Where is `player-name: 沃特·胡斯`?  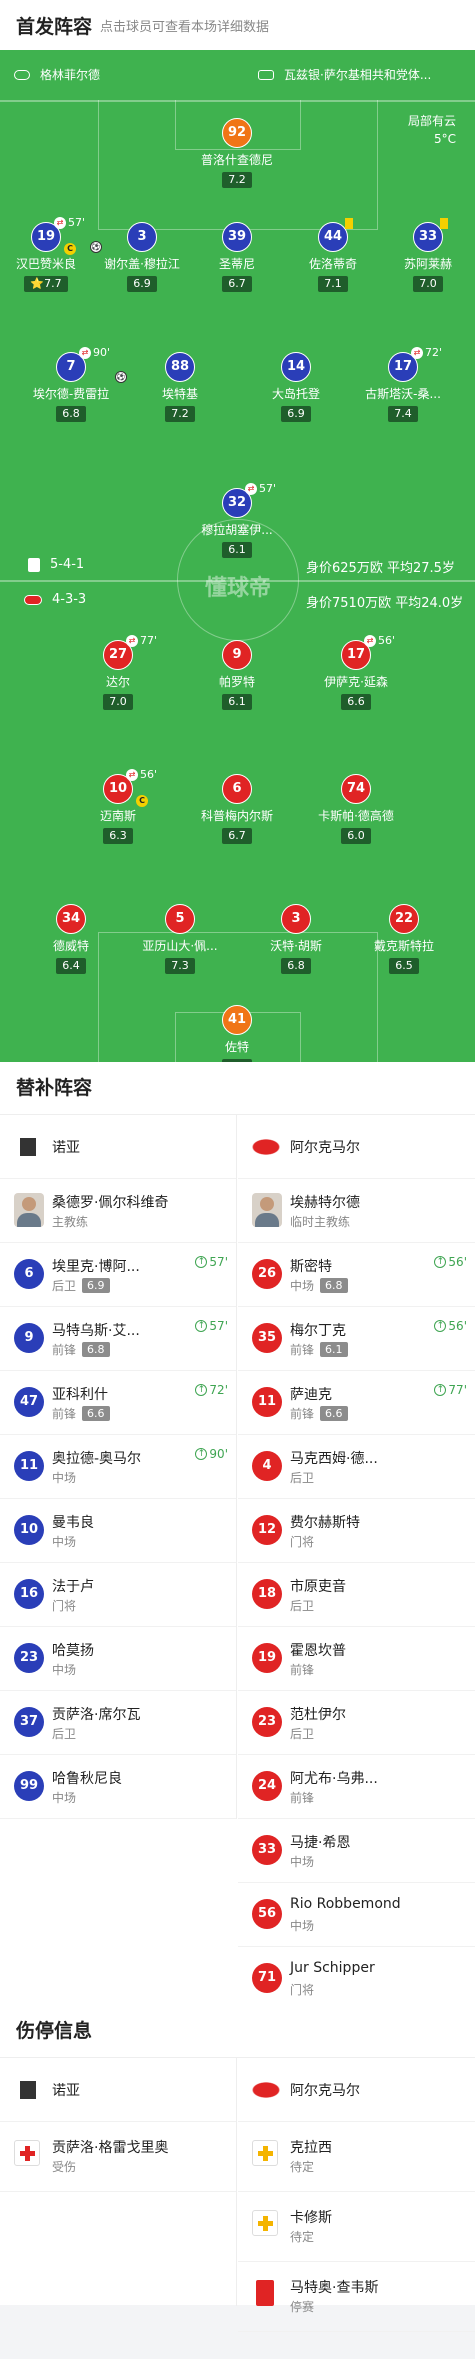 player-name: 沃特·胡斯 is located at coordinates (296, 946).